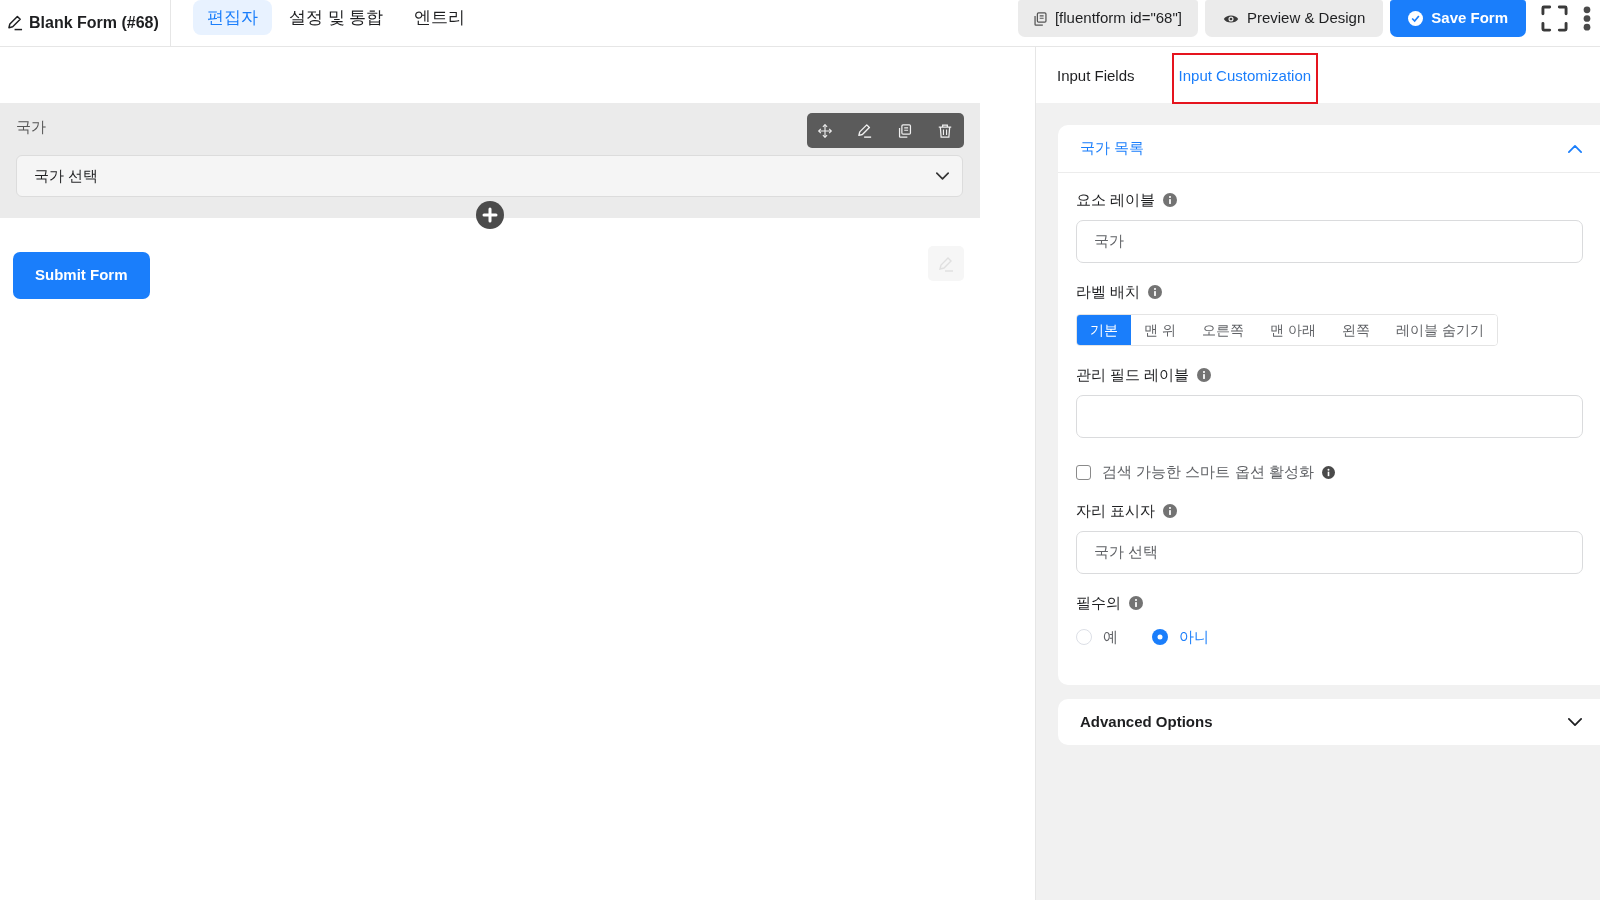 This screenshot has width=1600, height=900. I want to click on select-field: 국가 선택, so click(489, 176).